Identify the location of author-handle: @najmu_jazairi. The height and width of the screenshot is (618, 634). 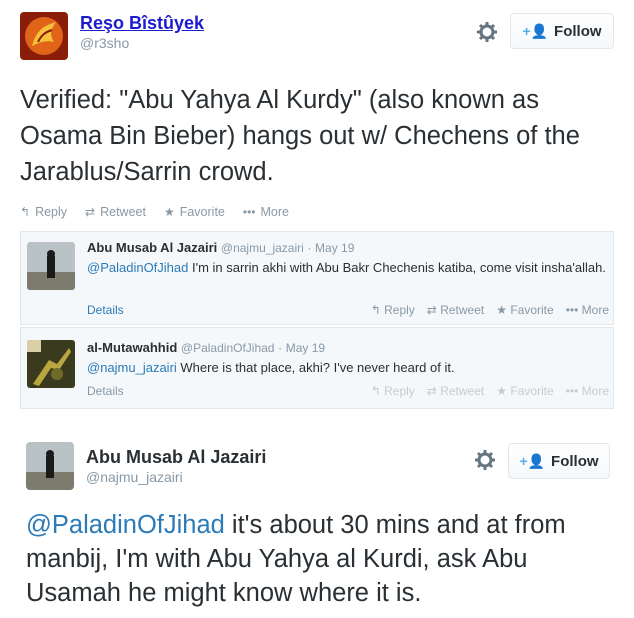
(176, 477).